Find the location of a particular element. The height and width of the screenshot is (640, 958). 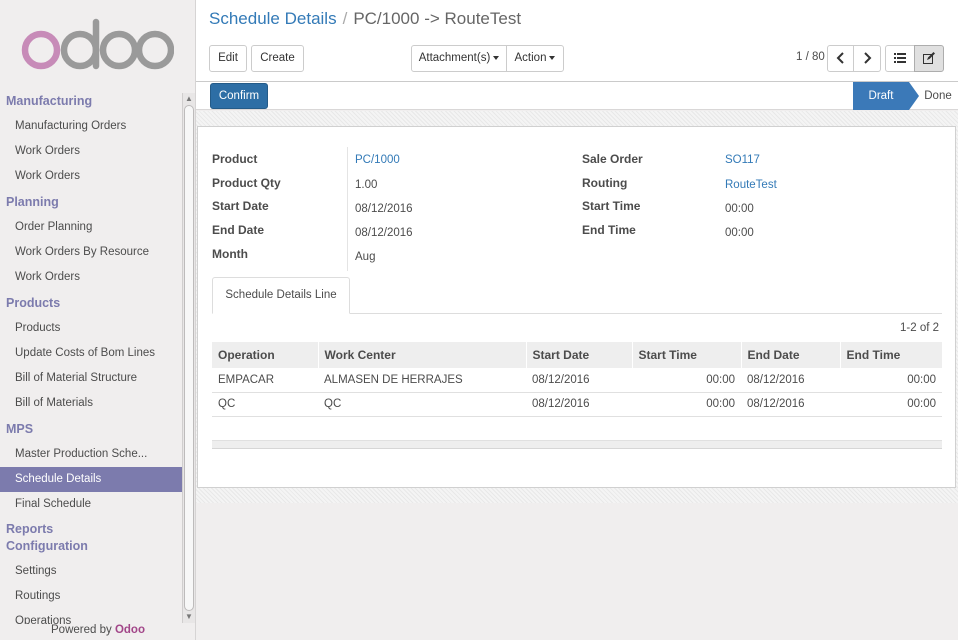

menu-item-schedule-details: Schedule Details is located at coordinates (91, 479).